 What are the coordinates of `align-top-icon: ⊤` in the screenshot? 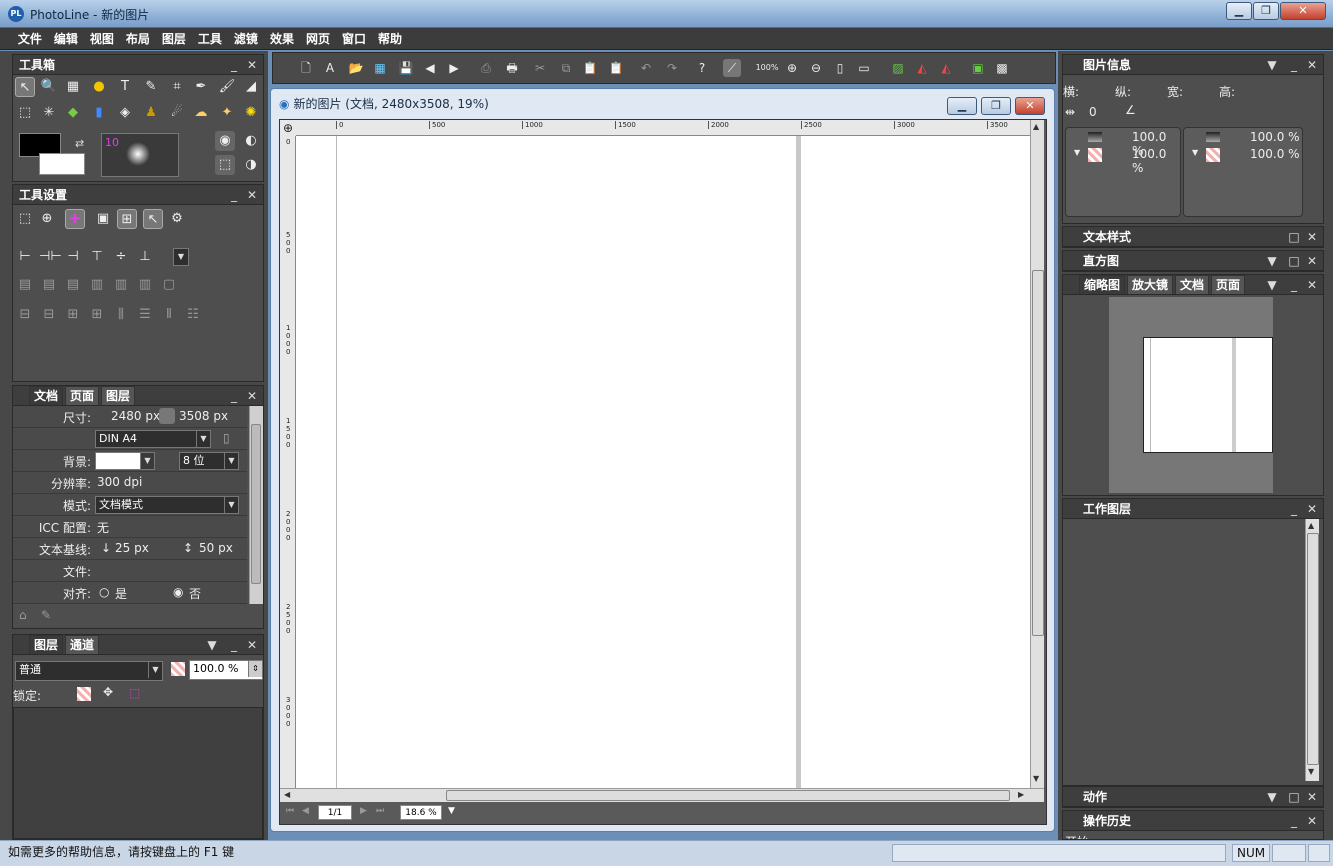 It's located at (97, 257).